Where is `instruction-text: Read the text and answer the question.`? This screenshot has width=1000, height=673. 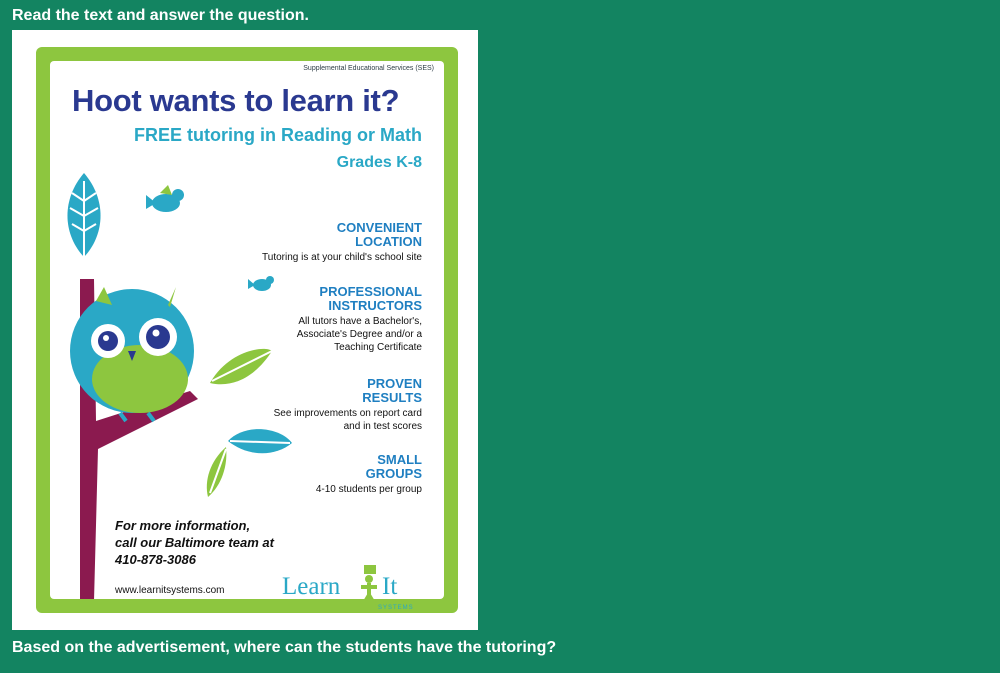
instruction-text: Read the text and answer the question. is located at coordinates (160, 15).